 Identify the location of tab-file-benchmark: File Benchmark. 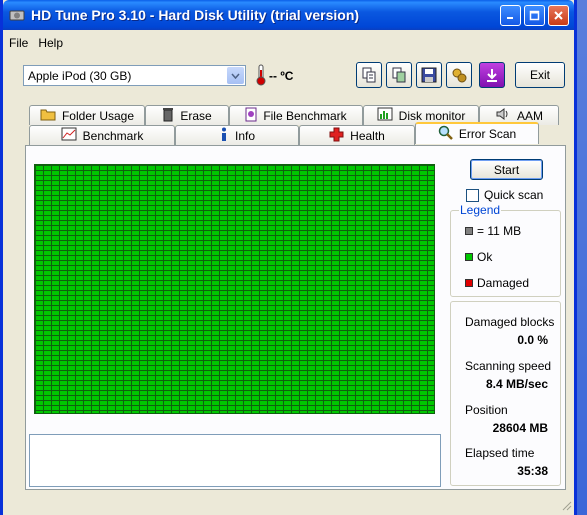
(296, 115).